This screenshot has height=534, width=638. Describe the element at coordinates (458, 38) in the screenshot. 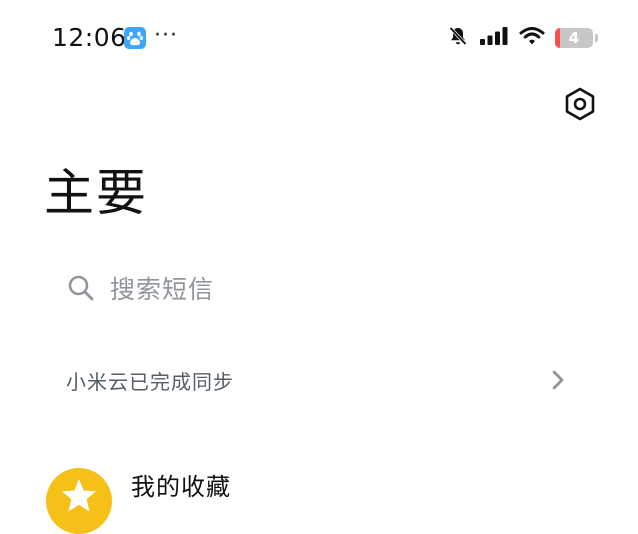

I see `silent-bell-icon` at that location.